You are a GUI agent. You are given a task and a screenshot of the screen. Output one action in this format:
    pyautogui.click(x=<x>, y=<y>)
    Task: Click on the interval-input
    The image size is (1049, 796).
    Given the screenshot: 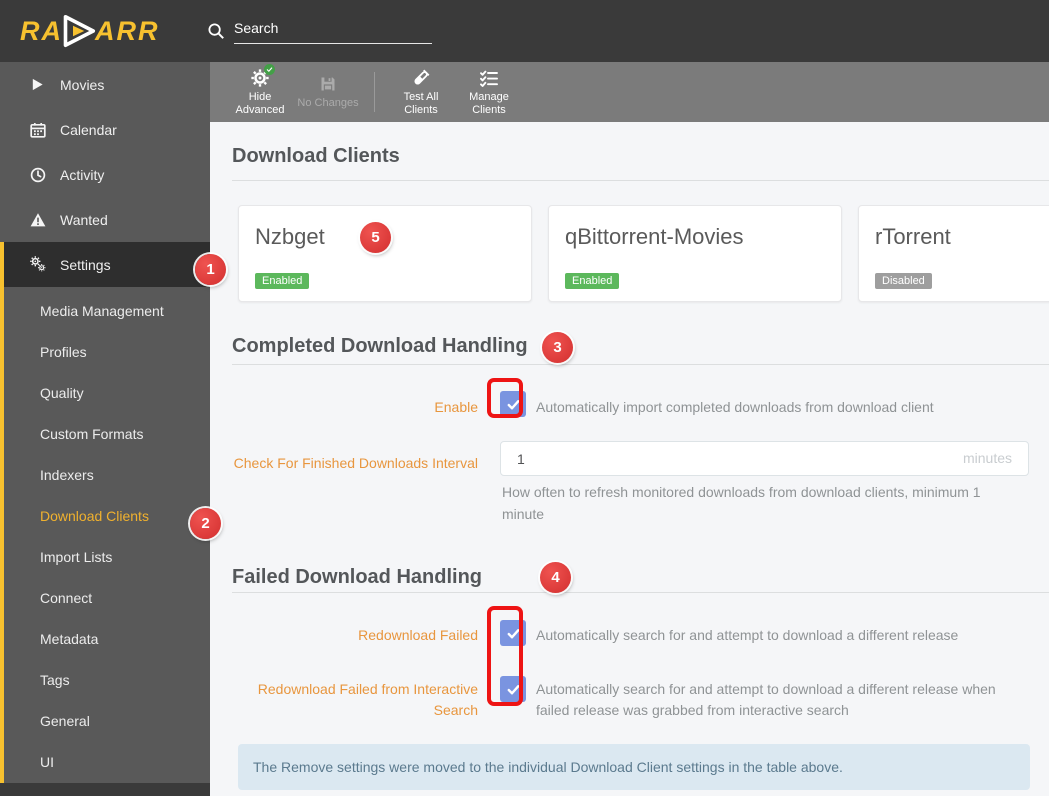 What is the action you would take?
    pyautogui.click(x=764, y=458)
    